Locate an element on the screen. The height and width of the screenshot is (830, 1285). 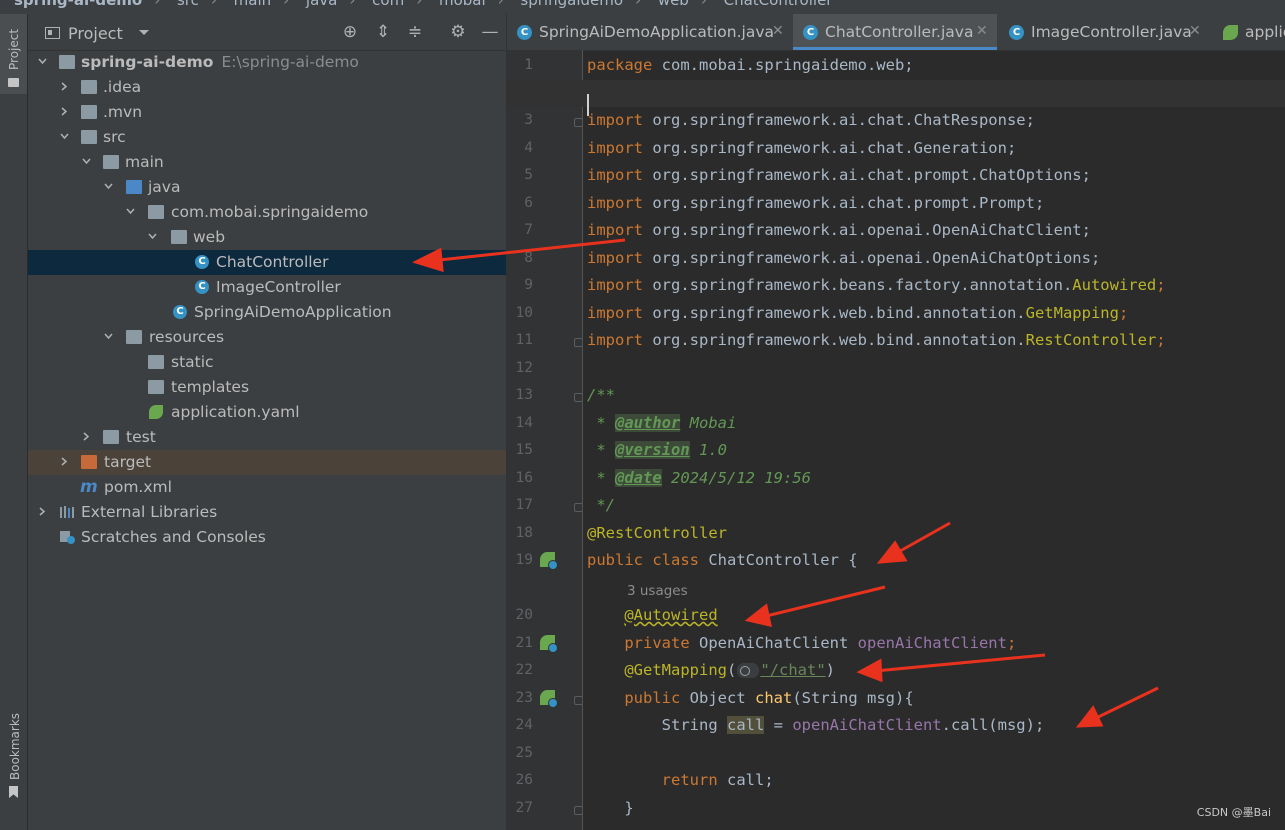
tree-item-package: com.mobai.springaidemo is located at coordinates (267, 212).